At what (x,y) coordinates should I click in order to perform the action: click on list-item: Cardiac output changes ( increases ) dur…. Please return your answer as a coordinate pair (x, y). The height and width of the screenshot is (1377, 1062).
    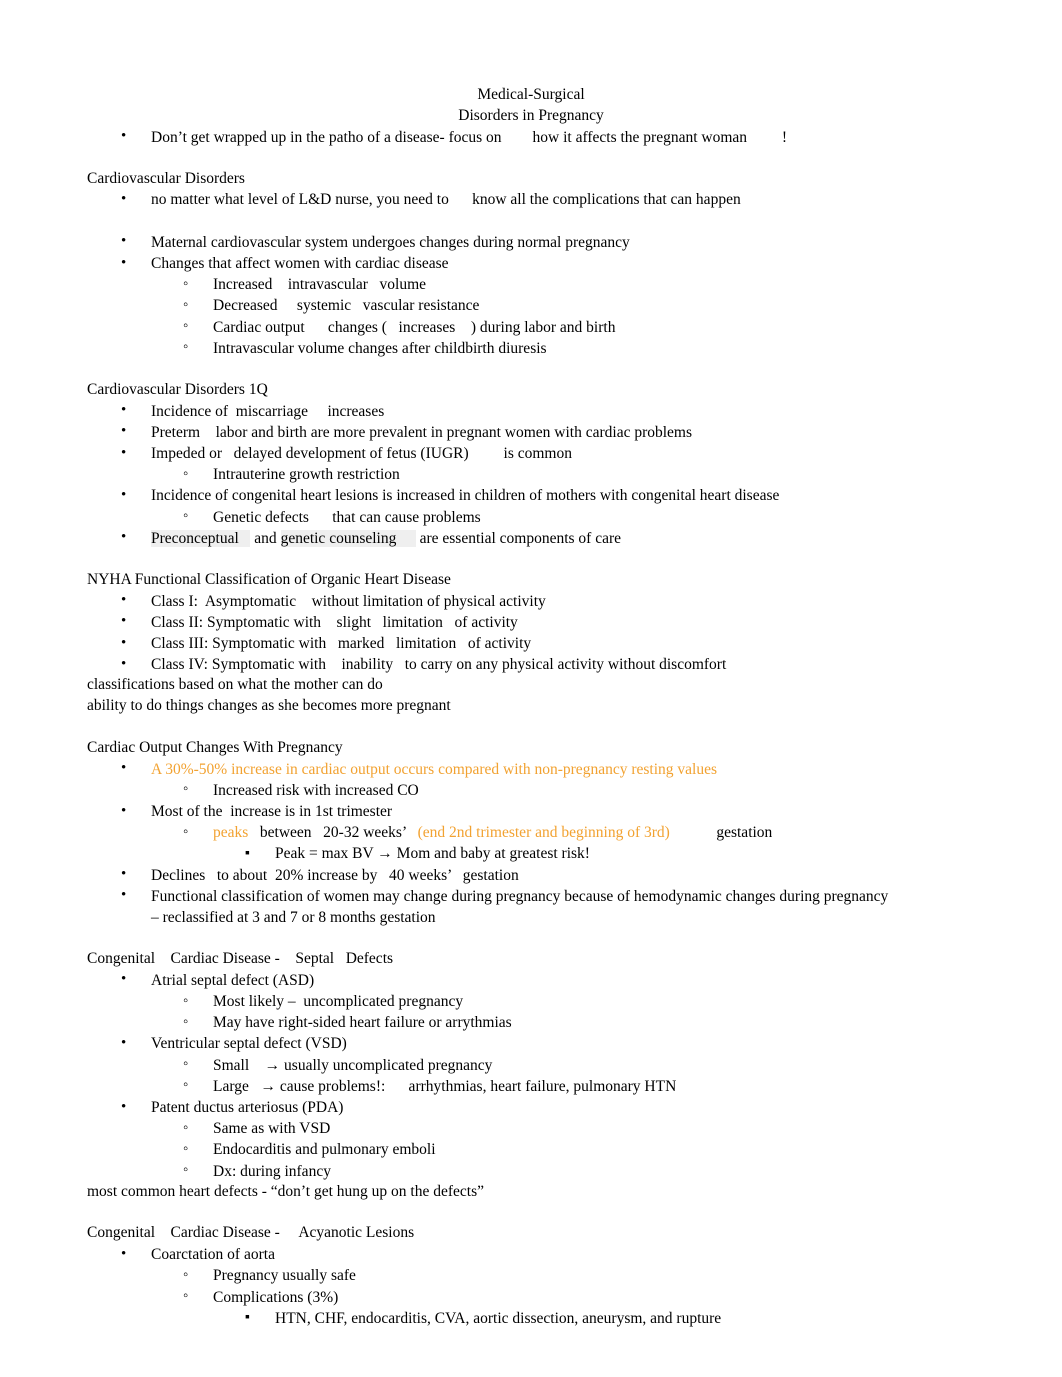
    Looking at the image, I should click on (531, 327).